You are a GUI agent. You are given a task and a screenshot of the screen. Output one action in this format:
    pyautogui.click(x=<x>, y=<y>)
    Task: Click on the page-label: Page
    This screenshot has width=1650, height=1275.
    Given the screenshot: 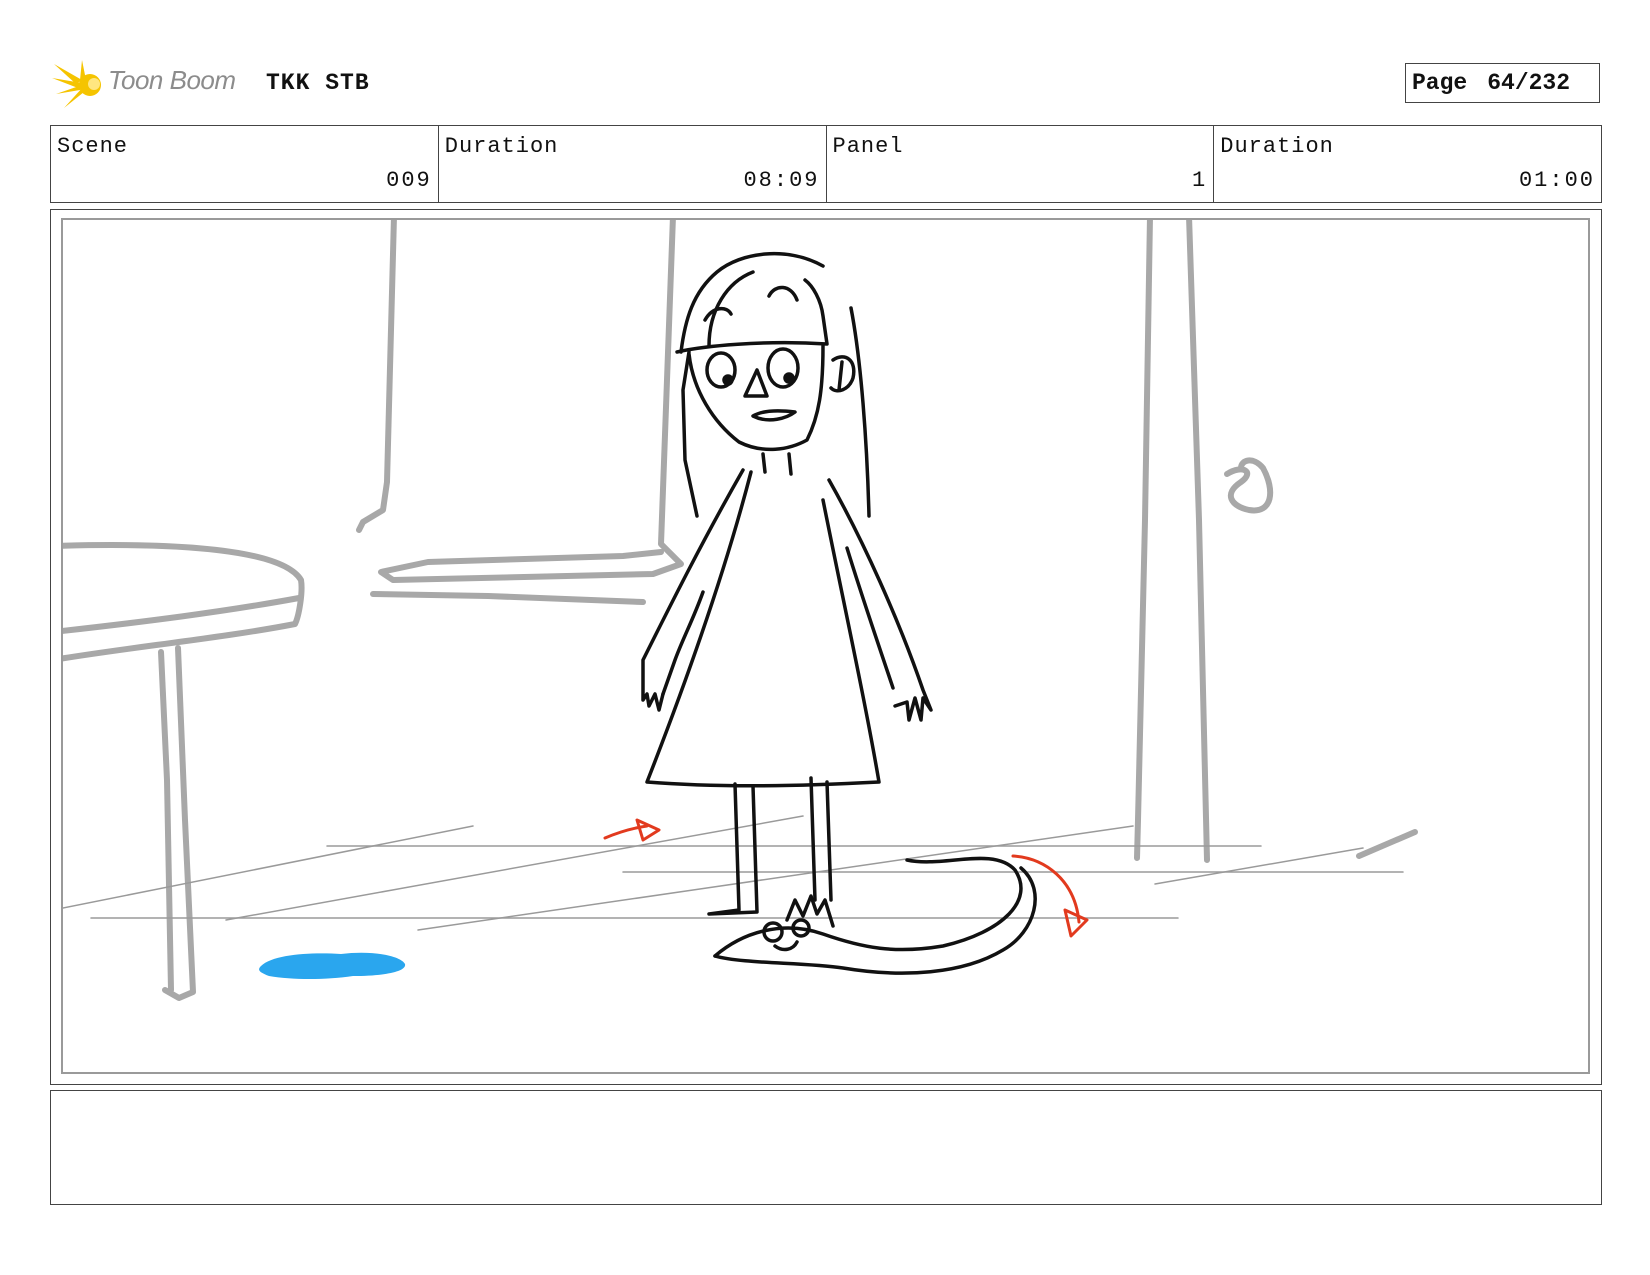 What is the action you would take?
    pyautogui.click(x=1440, y=83)
    